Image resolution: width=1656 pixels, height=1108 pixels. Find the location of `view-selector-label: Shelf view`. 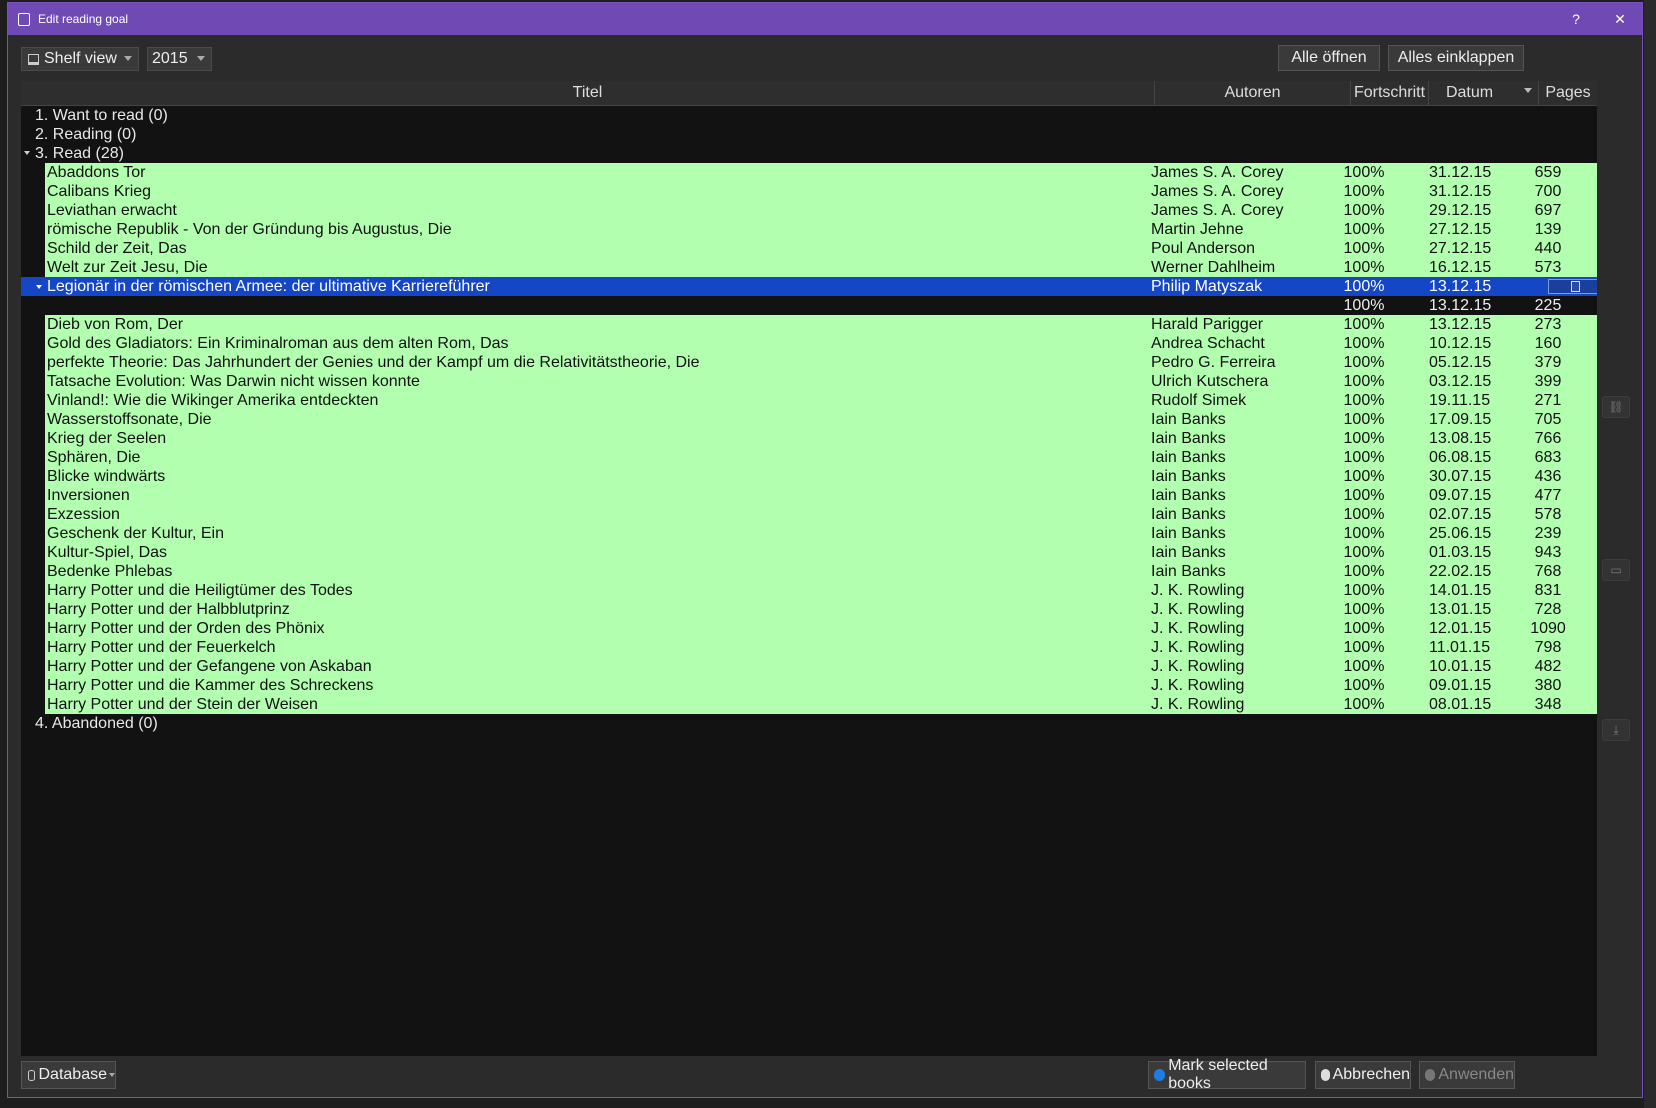

view-selector-label: Shelf view is located at coordinates (80, 58).